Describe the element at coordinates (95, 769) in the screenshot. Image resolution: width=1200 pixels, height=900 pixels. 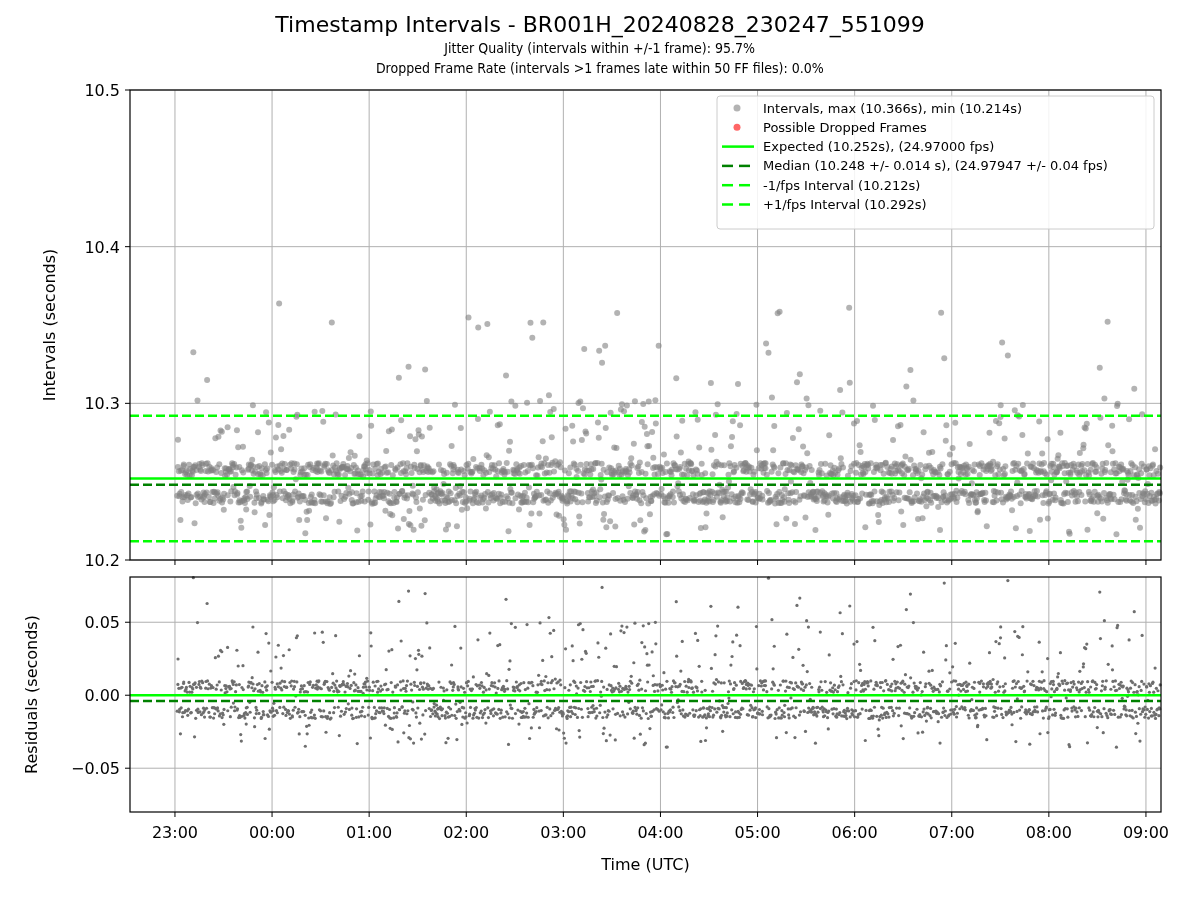
I see `tick-label: −0.05` at that location.